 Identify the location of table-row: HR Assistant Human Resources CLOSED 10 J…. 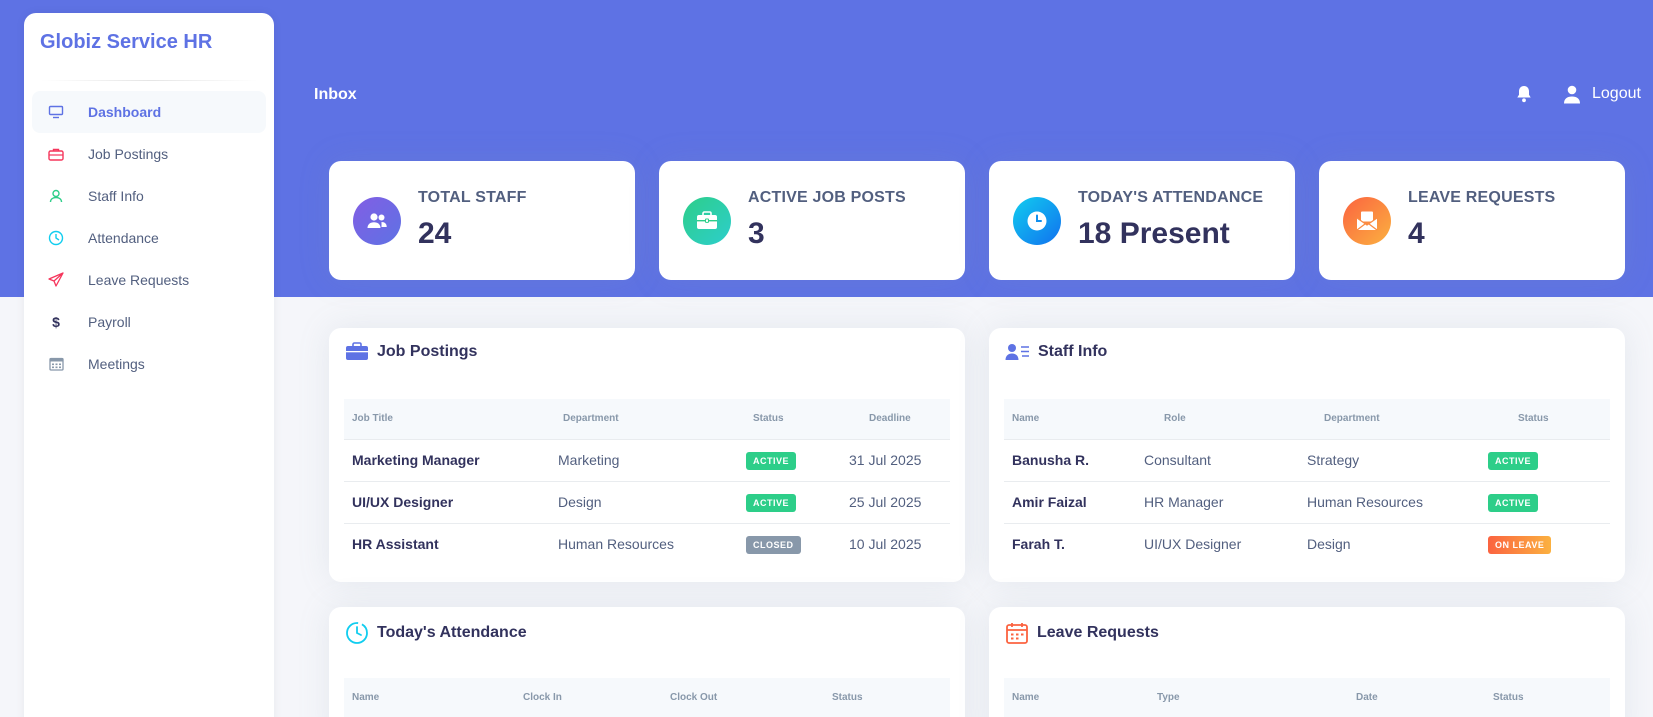
(647, 544).